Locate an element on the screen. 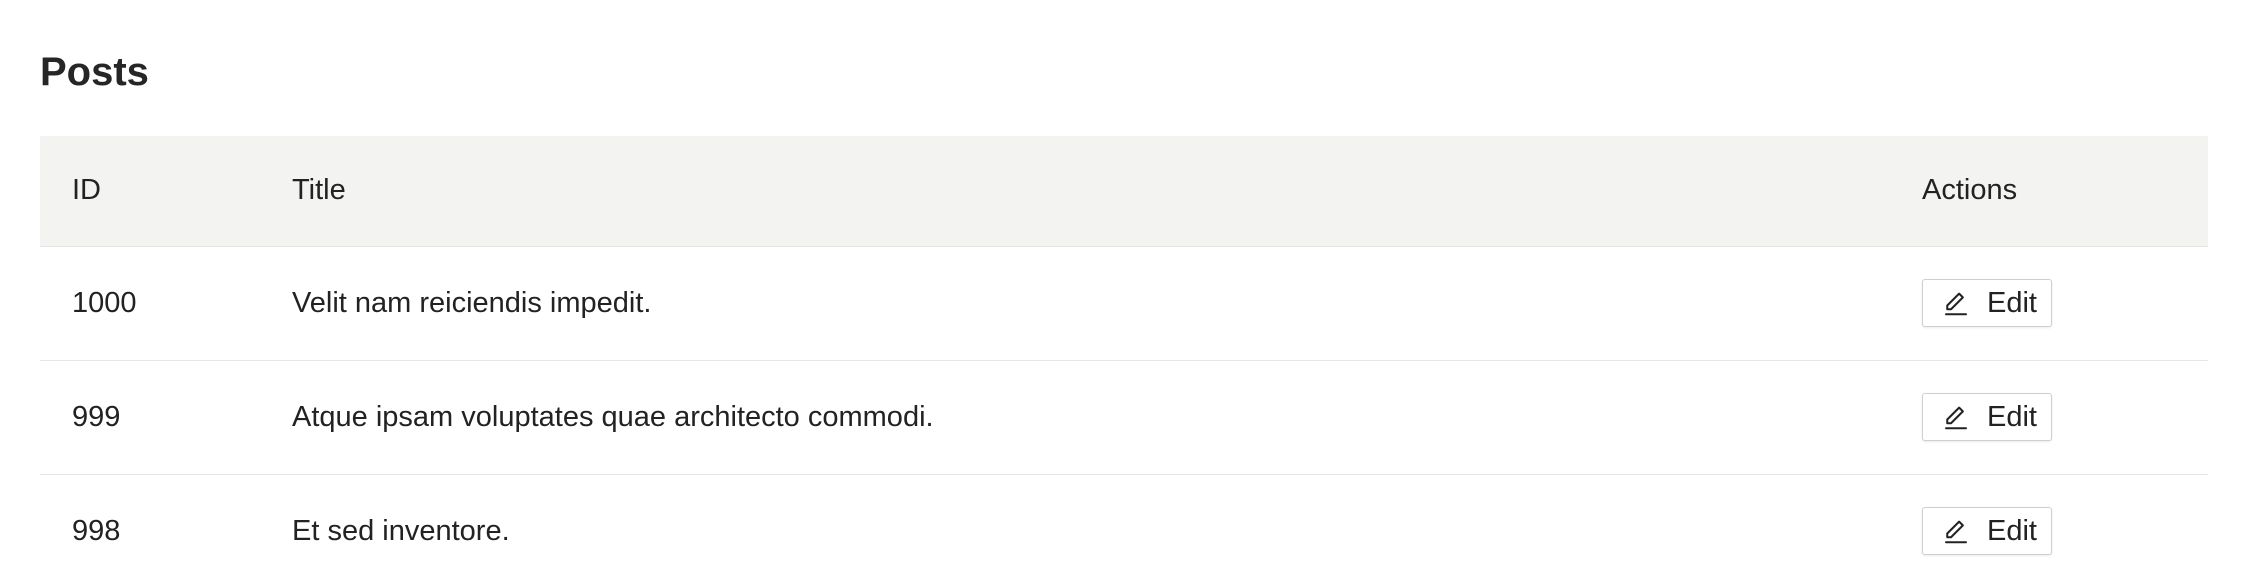 Image resolution: width=2248 pixels, height=588 pixels. column-header-title: Title is located at coordinates (1107, 191).